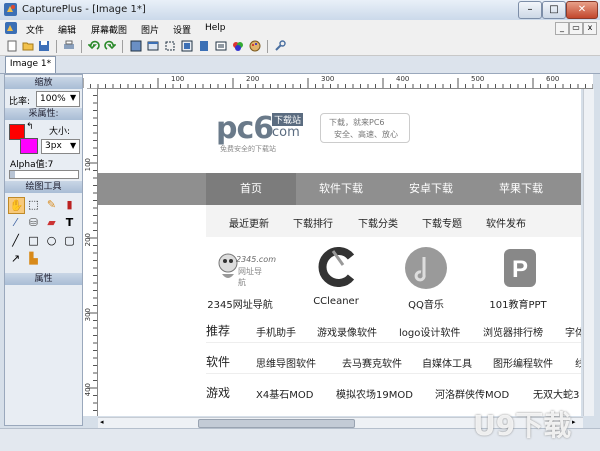 This screenshot has width=600, height=451. Describe the element at coordinates (33, 258) in the screenshot. I see `stamp-tool-icon: ▙` at that location.